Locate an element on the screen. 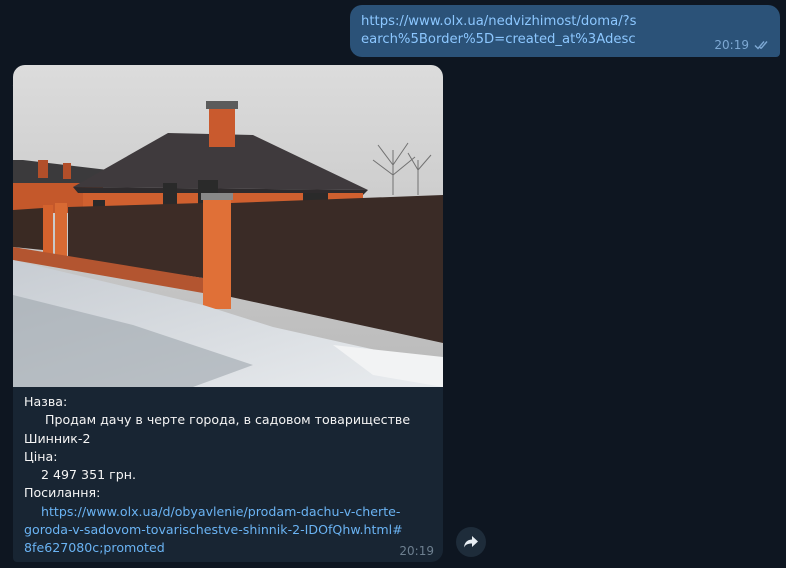 Image resolution: width=786 pixels, height=568 pixels. share-button is located at coordinates (471, 542).